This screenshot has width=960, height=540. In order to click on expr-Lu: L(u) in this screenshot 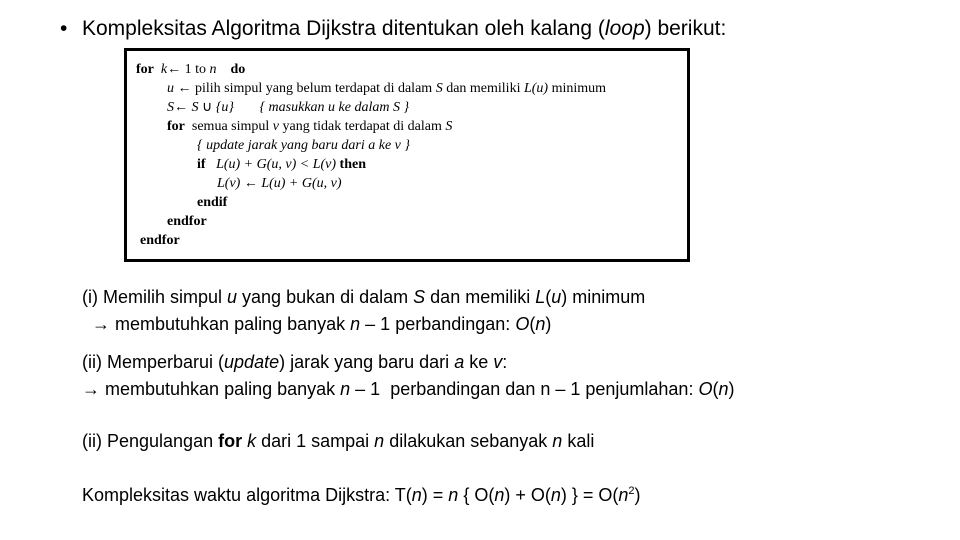, I will do `click(536, 88)`.